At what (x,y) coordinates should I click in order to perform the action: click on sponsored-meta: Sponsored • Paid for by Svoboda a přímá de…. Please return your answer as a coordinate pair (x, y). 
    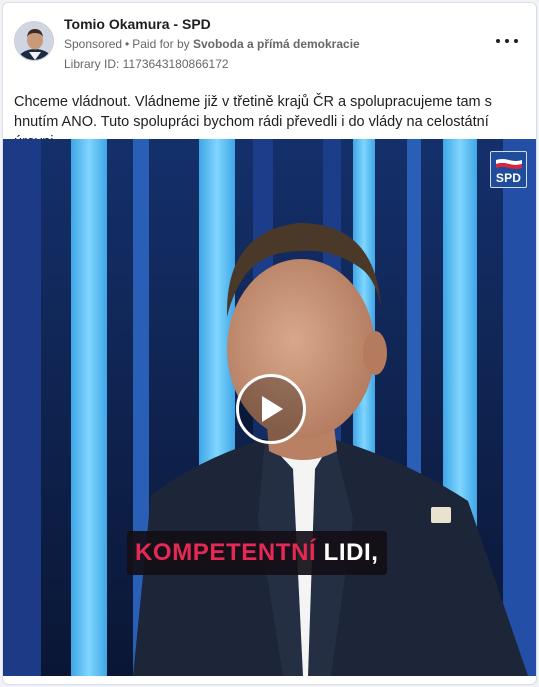
    Looking at the image, I should click on (212, 44).